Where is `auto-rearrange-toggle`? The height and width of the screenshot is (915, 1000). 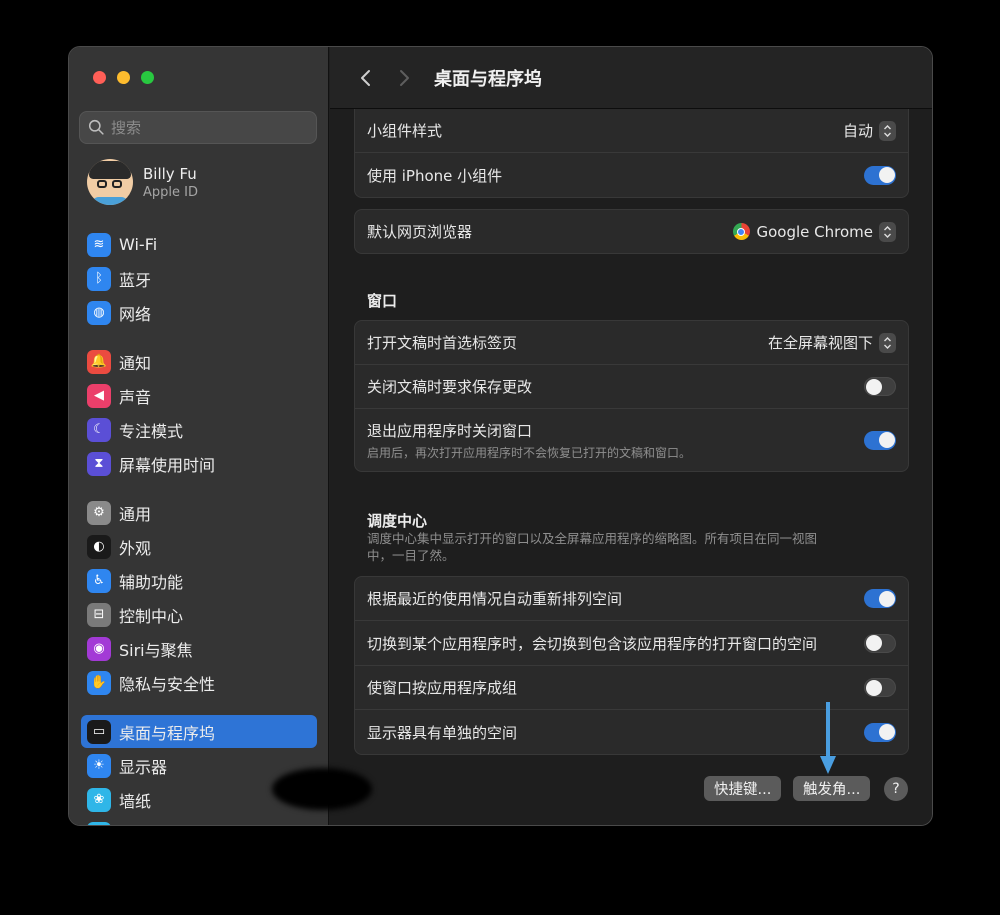
auto-rearrange-toggle is located at coordinates (880, 598).